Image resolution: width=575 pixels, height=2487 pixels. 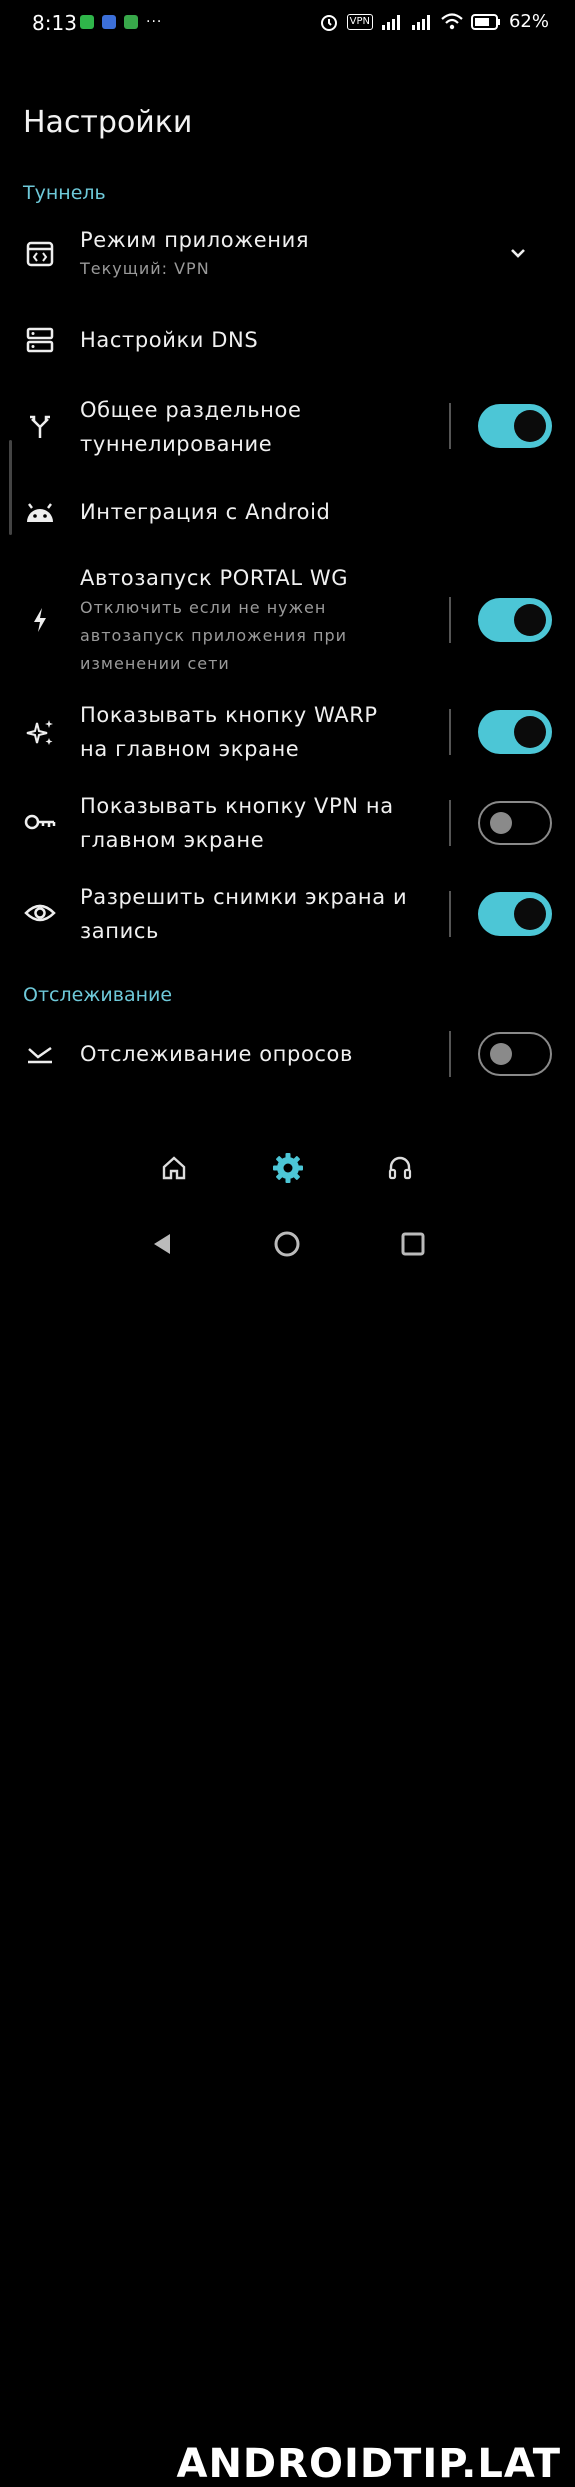 What do you see at coordinates (287, 732) in the screenshot?
I see `warp-button-row: Показывать кнопку WARP на главном экране` at bounding box center [287, 732].